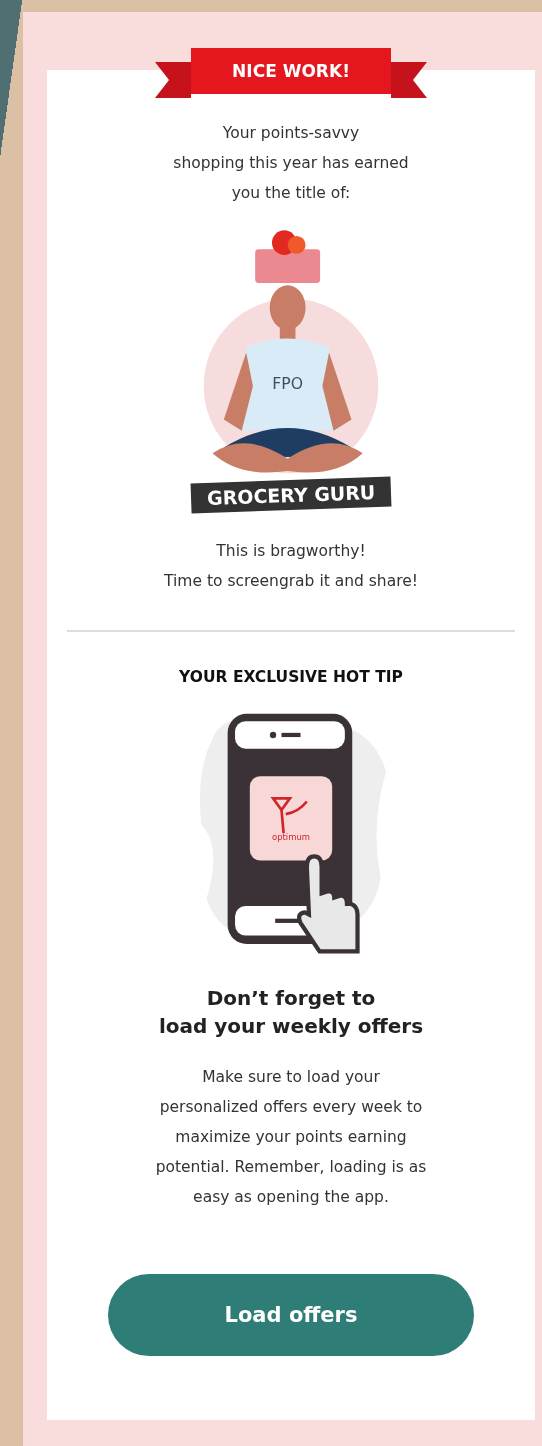 The height and width of the screenshot is (1446, 542). I want to click on award-title: GROCERY GURU, so click(291, 495).